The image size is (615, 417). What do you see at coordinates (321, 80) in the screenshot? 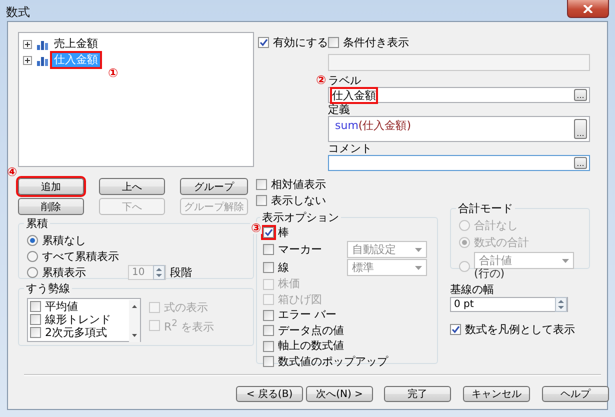
I see `annotation-number: ②` at bounding box center [321, 80].